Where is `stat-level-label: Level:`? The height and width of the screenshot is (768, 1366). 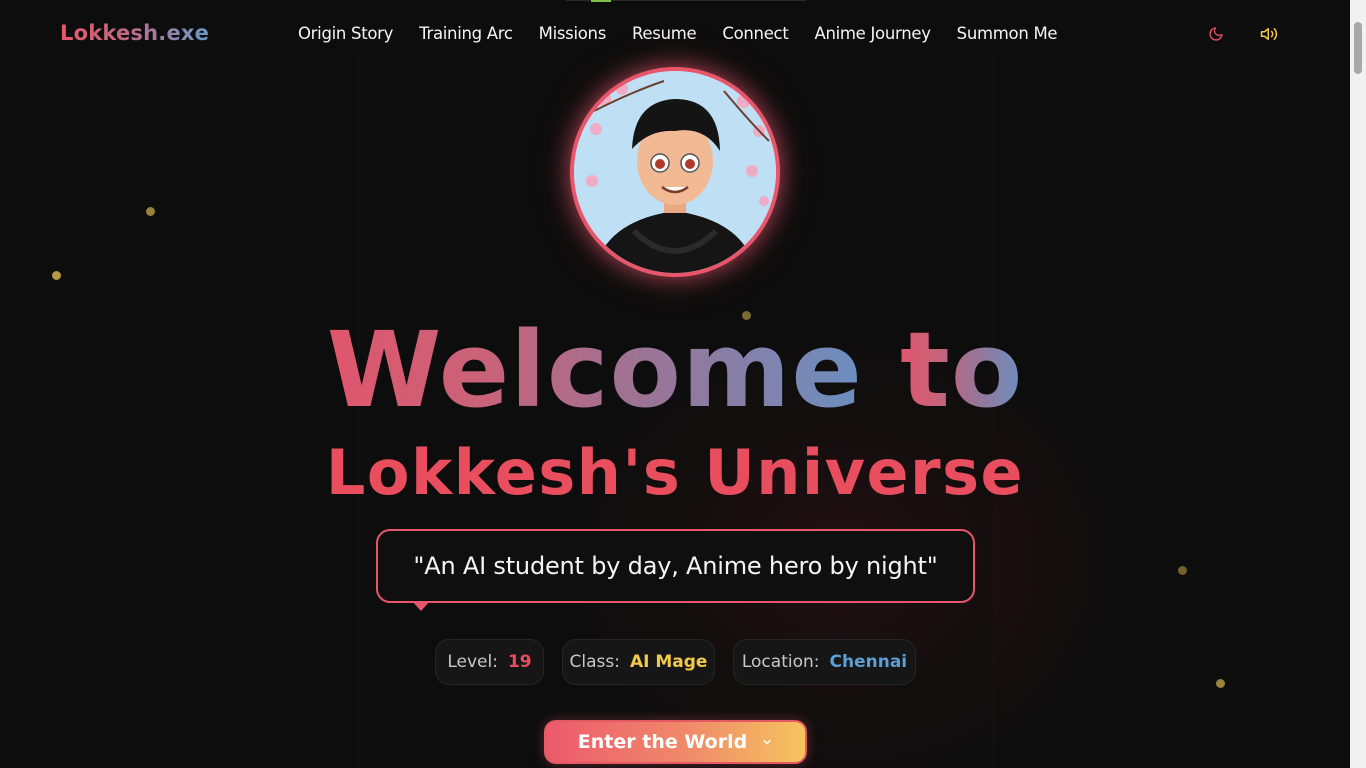
stat-level-label: Level: is located at coordinates (472, 662).